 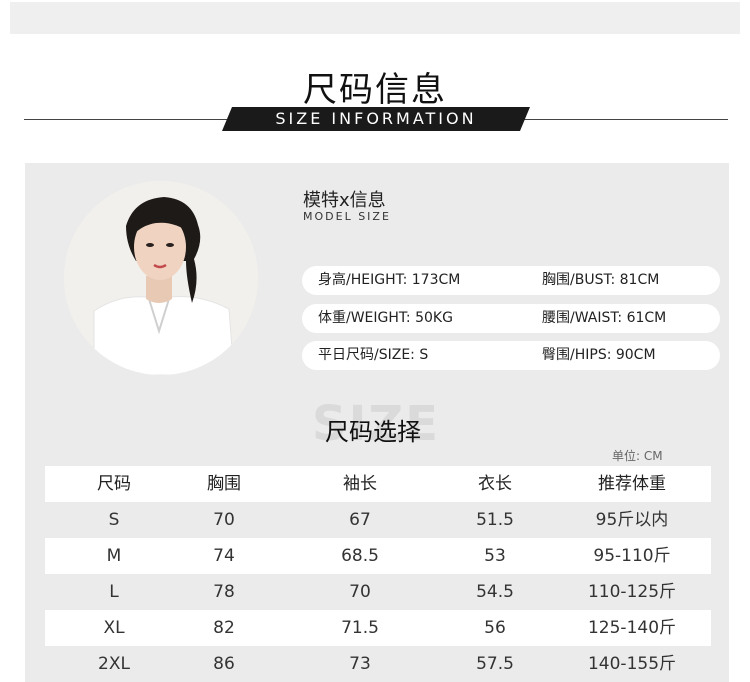 I want to click on table-header-row: 尺码 胸围 袖长 衣长 推荐体重, so click(x=378, y=484).